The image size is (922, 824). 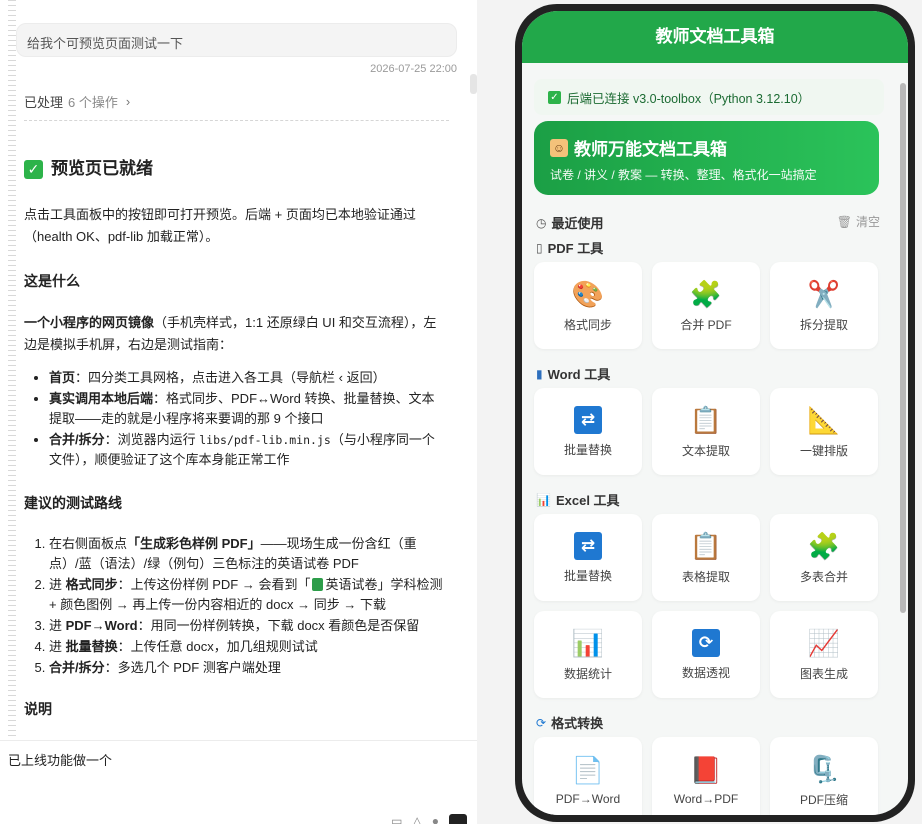 What do you see at coordinates (217, 646) in the screenshot?
I see `step-text: ：上传任意 docx，加几组规则试试` at bounding box center [217, 646].